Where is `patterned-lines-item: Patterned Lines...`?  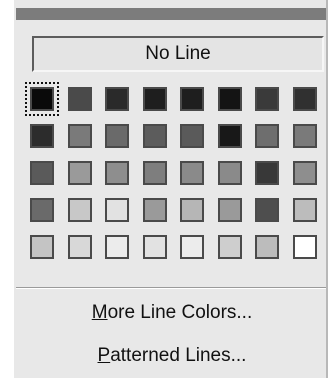
patterned-lines-item: Patterned Lines... is located at coordinates (172, 356).